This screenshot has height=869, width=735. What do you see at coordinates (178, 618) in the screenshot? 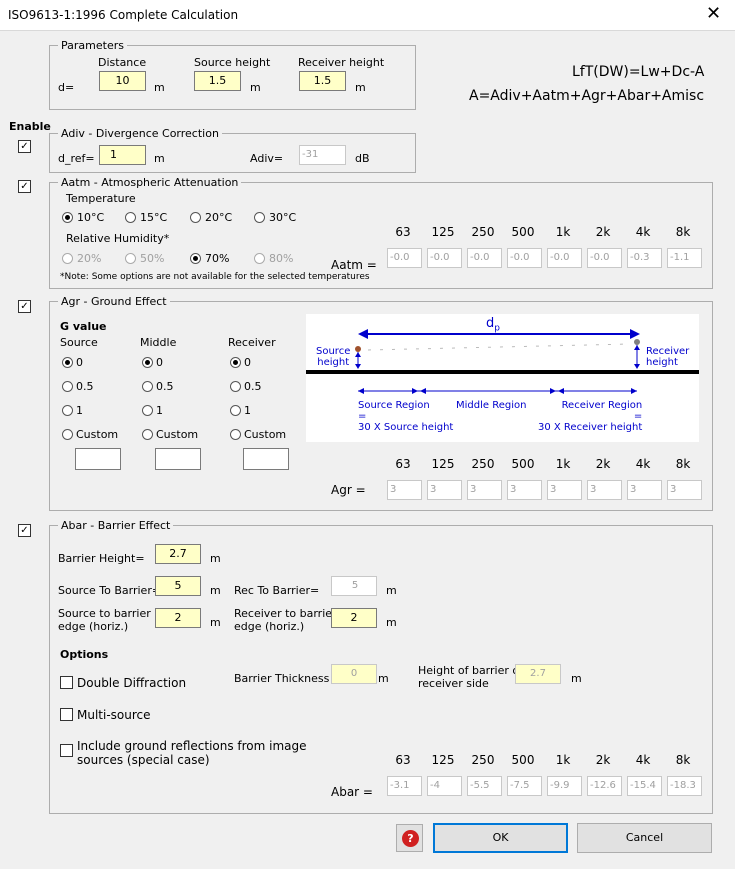
I see `source-edge-input: 2` at bounding box center [178, 618].